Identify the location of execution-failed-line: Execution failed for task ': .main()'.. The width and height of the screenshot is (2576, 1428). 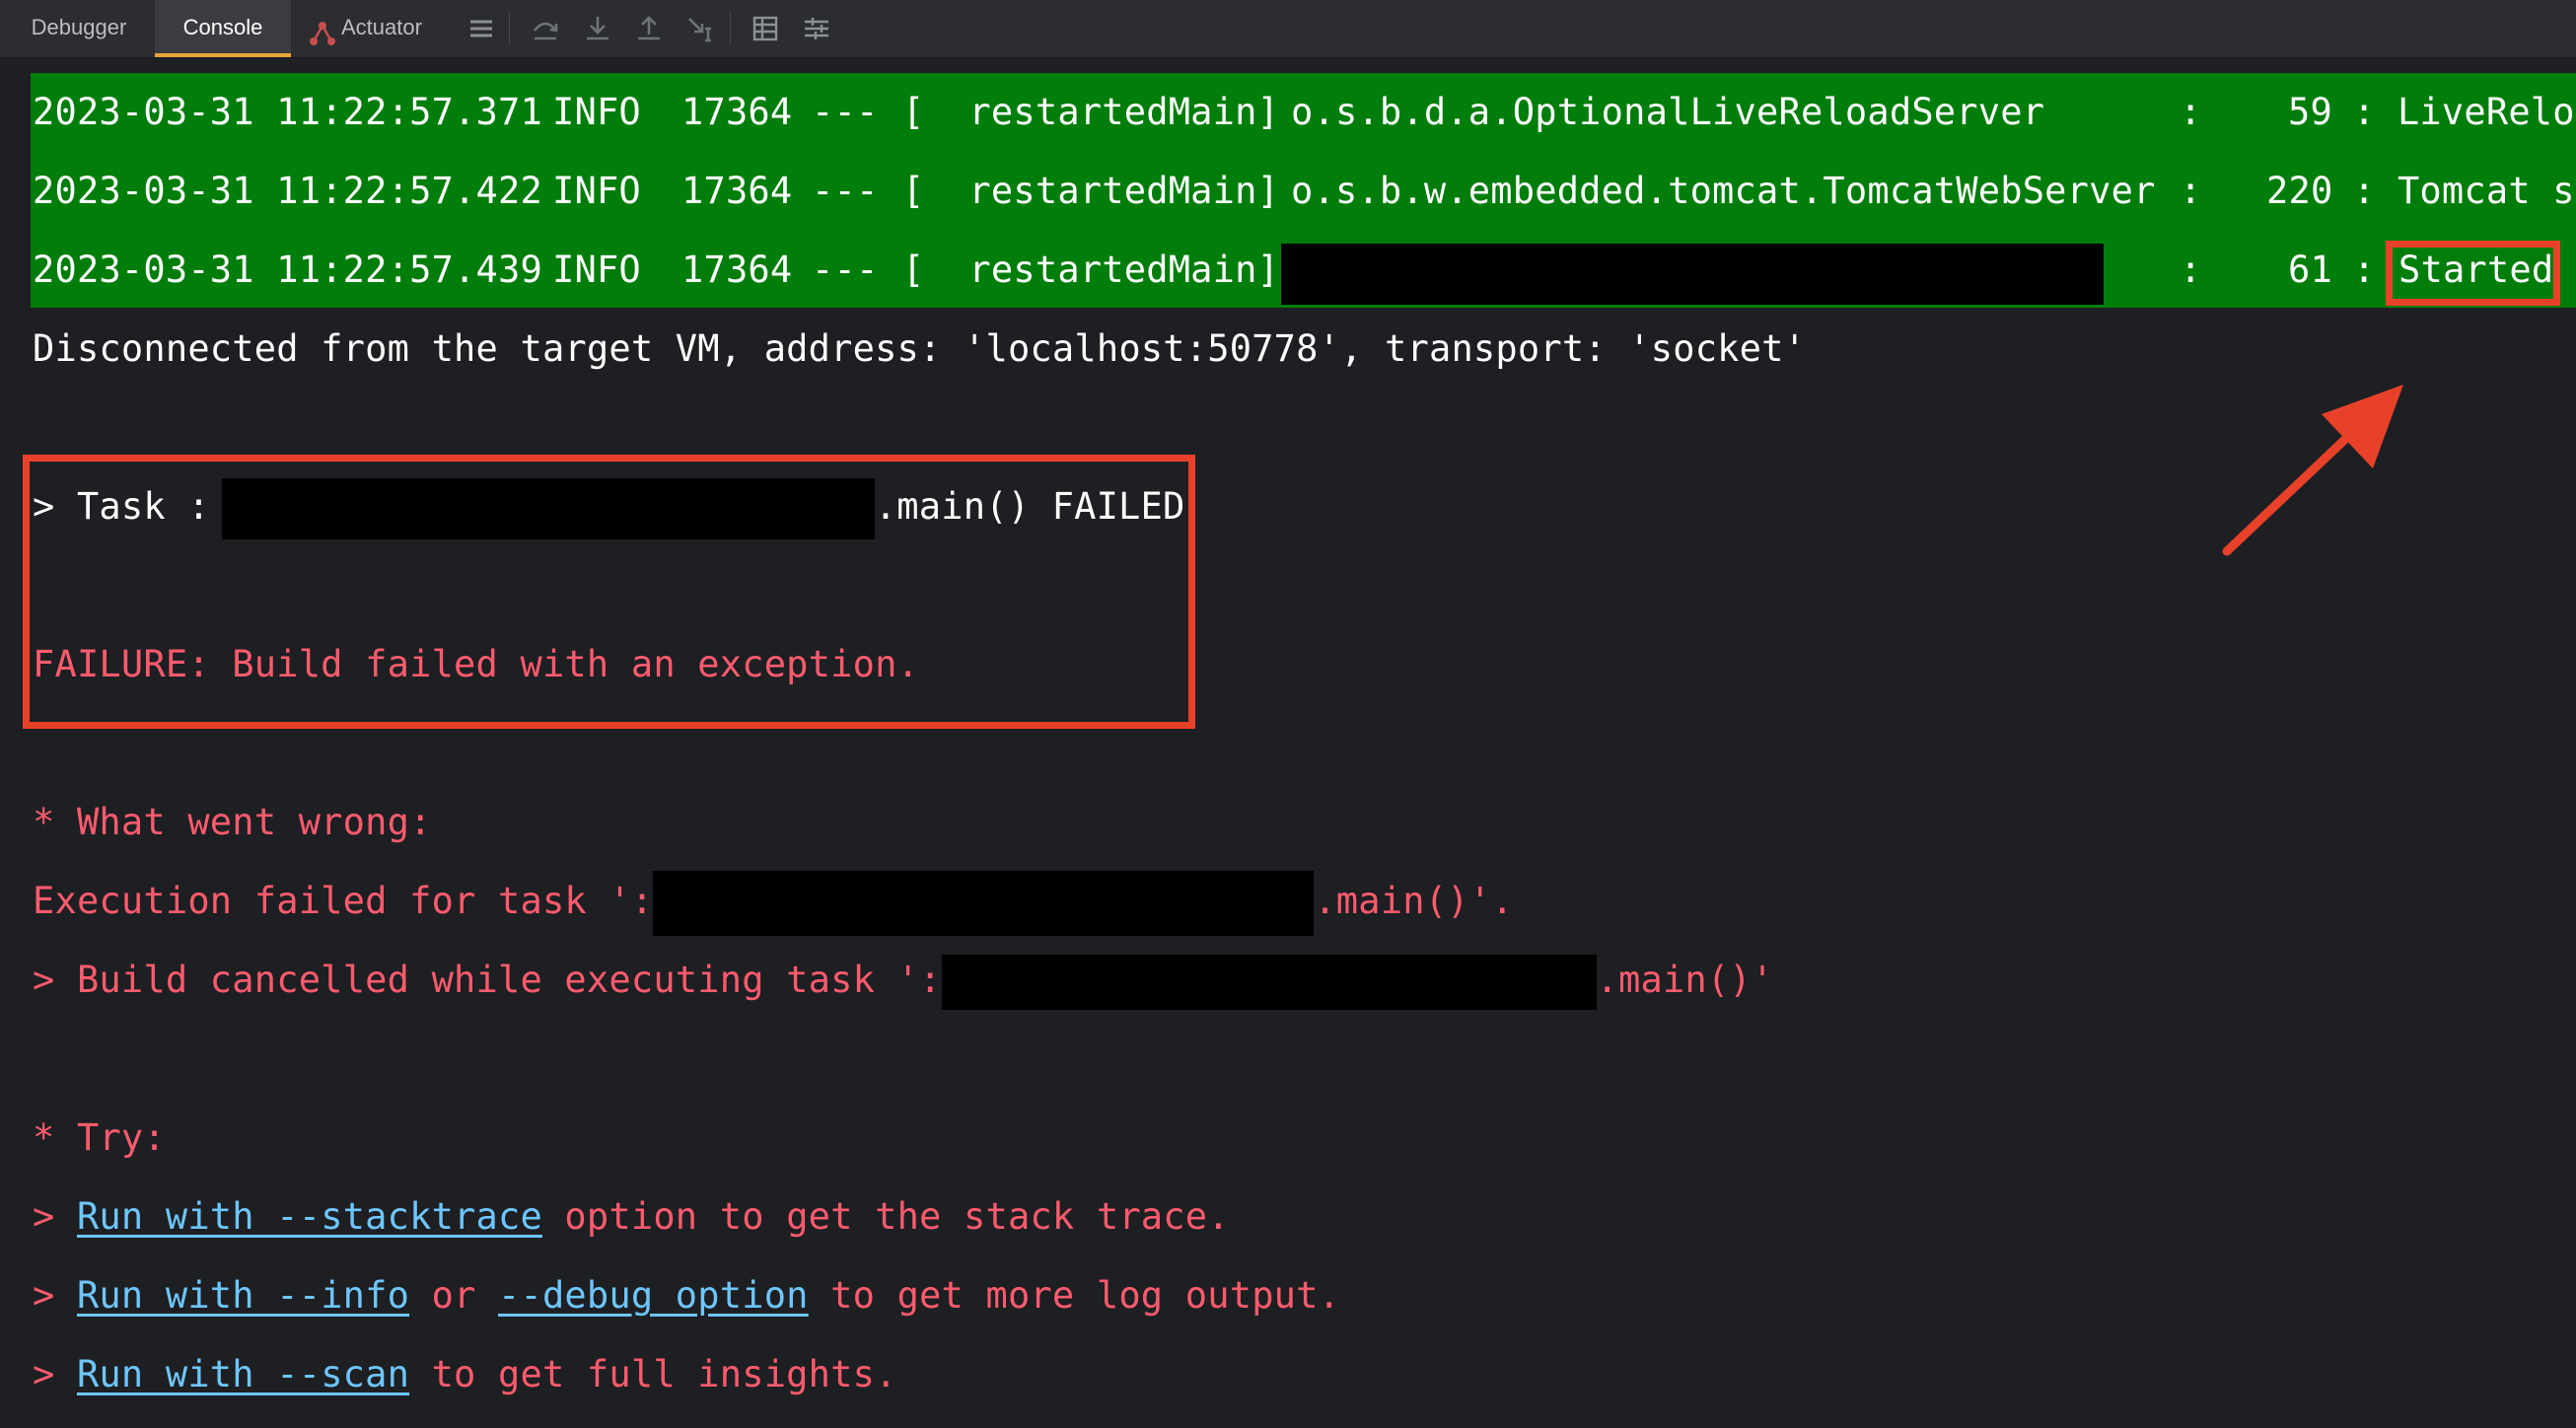
(773, 901).